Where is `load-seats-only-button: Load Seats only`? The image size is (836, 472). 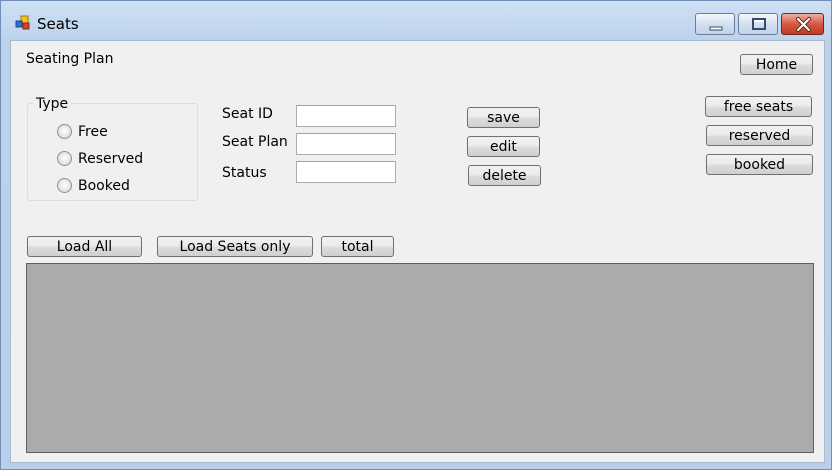
load-seats-only-button: Load Seats only is located at coordinates (235, 246).